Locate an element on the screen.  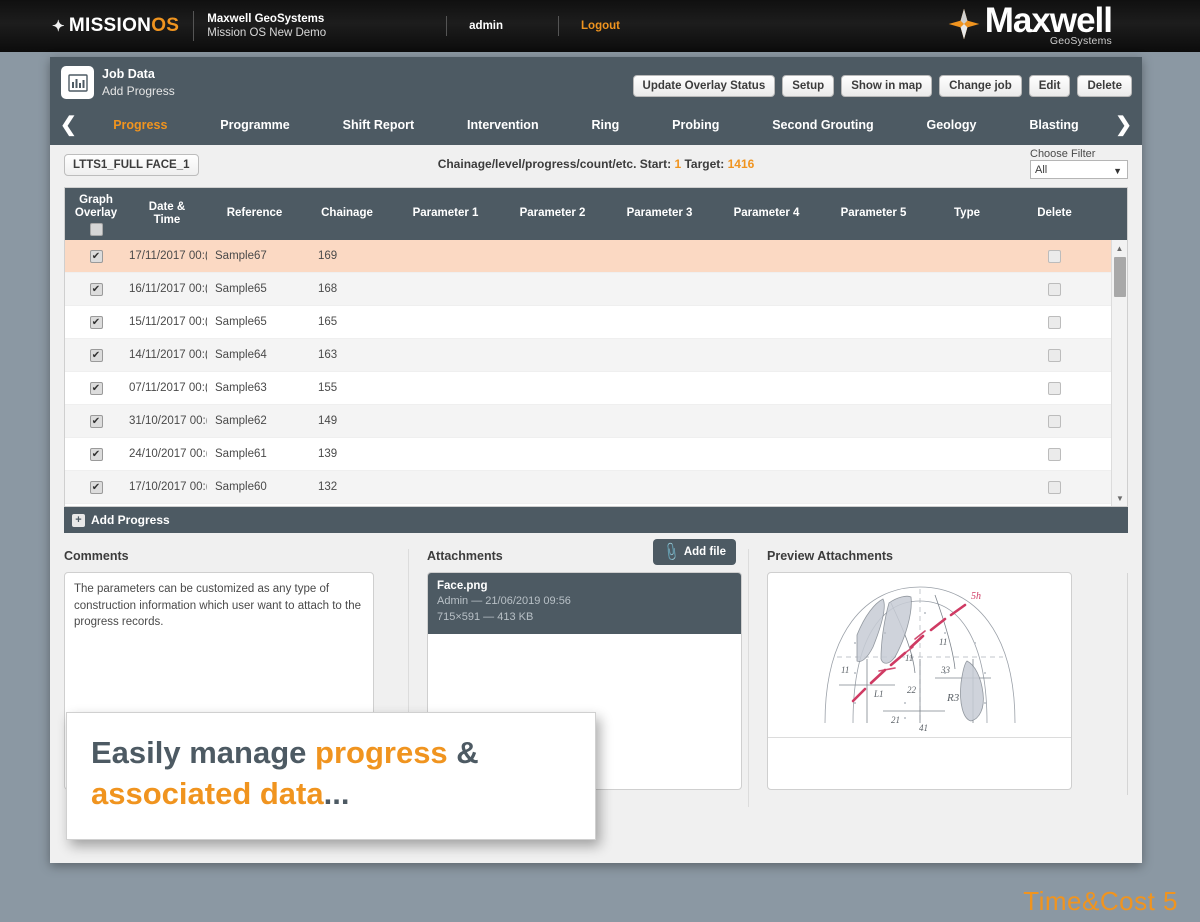
tunnel-face-sketch: 5h 11 L1 22 33 R3 21 41 11 11 is located at coordinates (919, 655).